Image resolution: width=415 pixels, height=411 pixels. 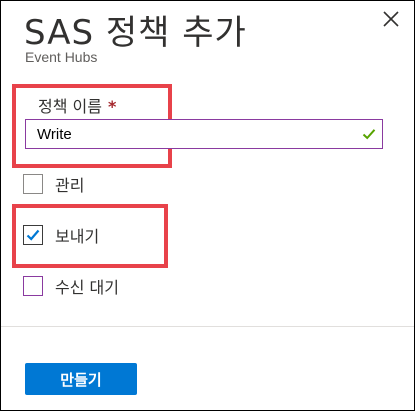 What do you see at coordinates (33, 286) in the screenshot?
I see `listen-checkbox` at bounding box center [33, 286].